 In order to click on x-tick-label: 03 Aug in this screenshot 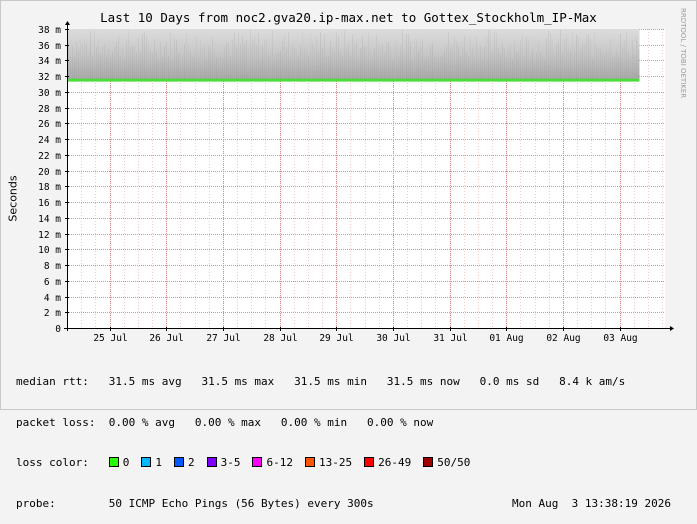, I will do `click(620, 338)`.